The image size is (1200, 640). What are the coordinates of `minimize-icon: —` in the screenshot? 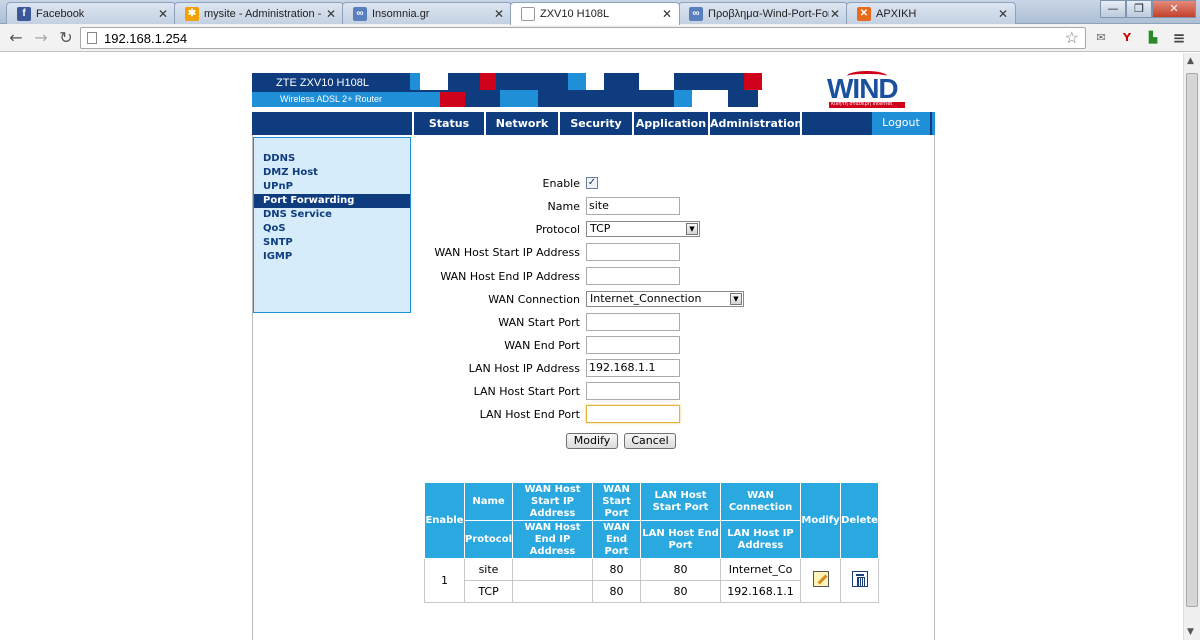 It's located at (1113, 9).